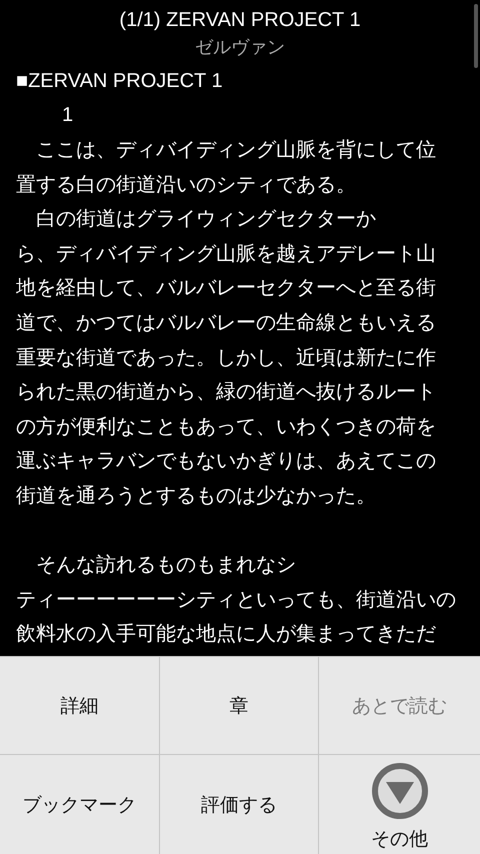 The height and width of the screenshot is (854, 480). I want to click on page-title: (1/1) ZERVAN PROJECT 1, so click(240, 20).